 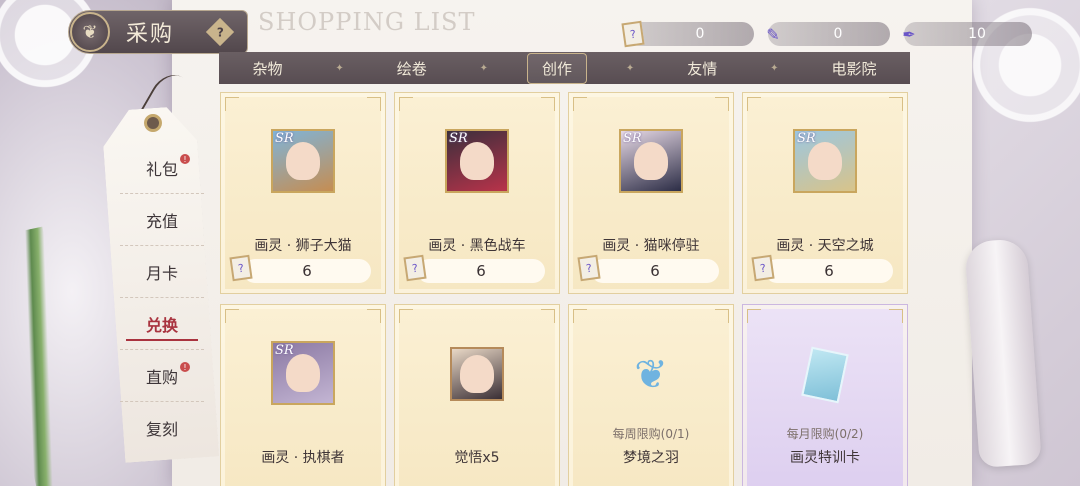 I want to click on currency-ticket: ? 0, so click(x=687, y=34).